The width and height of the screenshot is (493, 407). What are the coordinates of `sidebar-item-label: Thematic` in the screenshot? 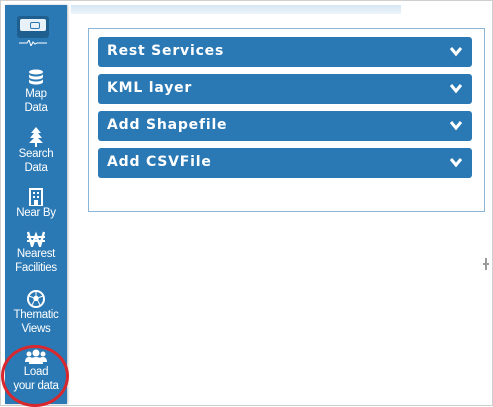 It's located at (36, 315).